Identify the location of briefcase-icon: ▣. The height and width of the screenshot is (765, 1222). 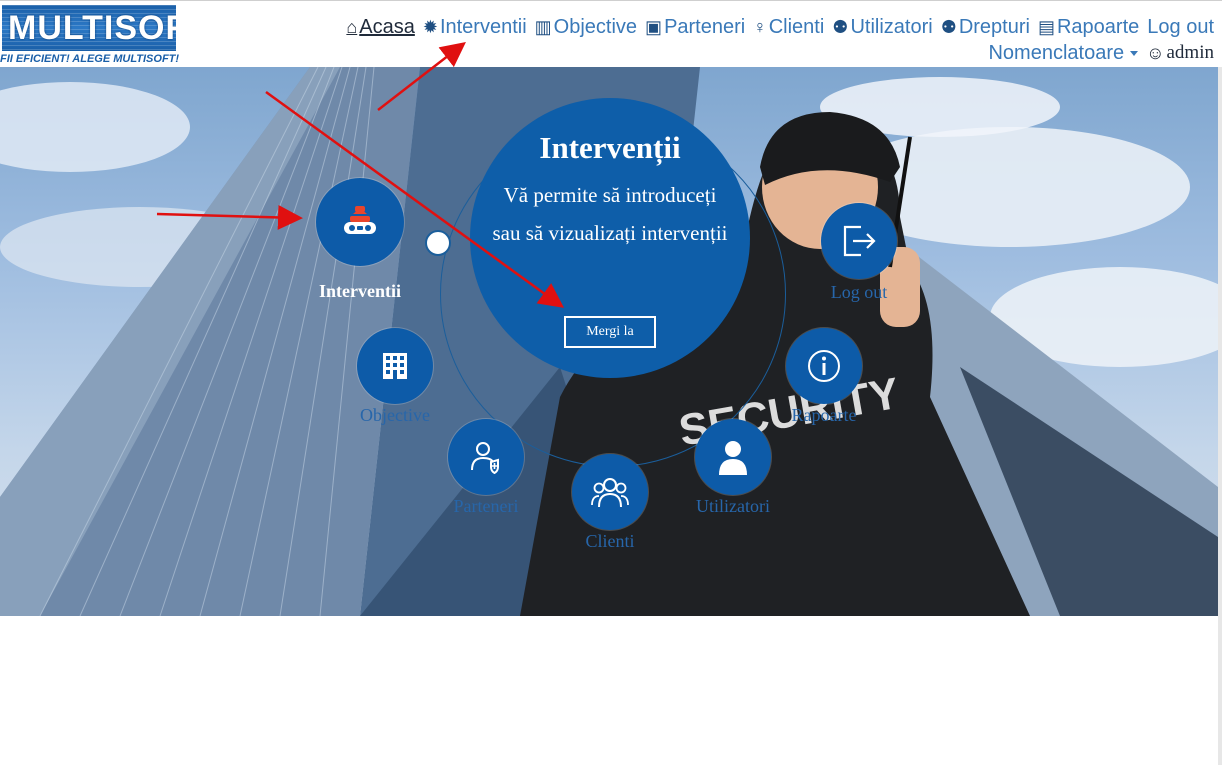
(654, 27).